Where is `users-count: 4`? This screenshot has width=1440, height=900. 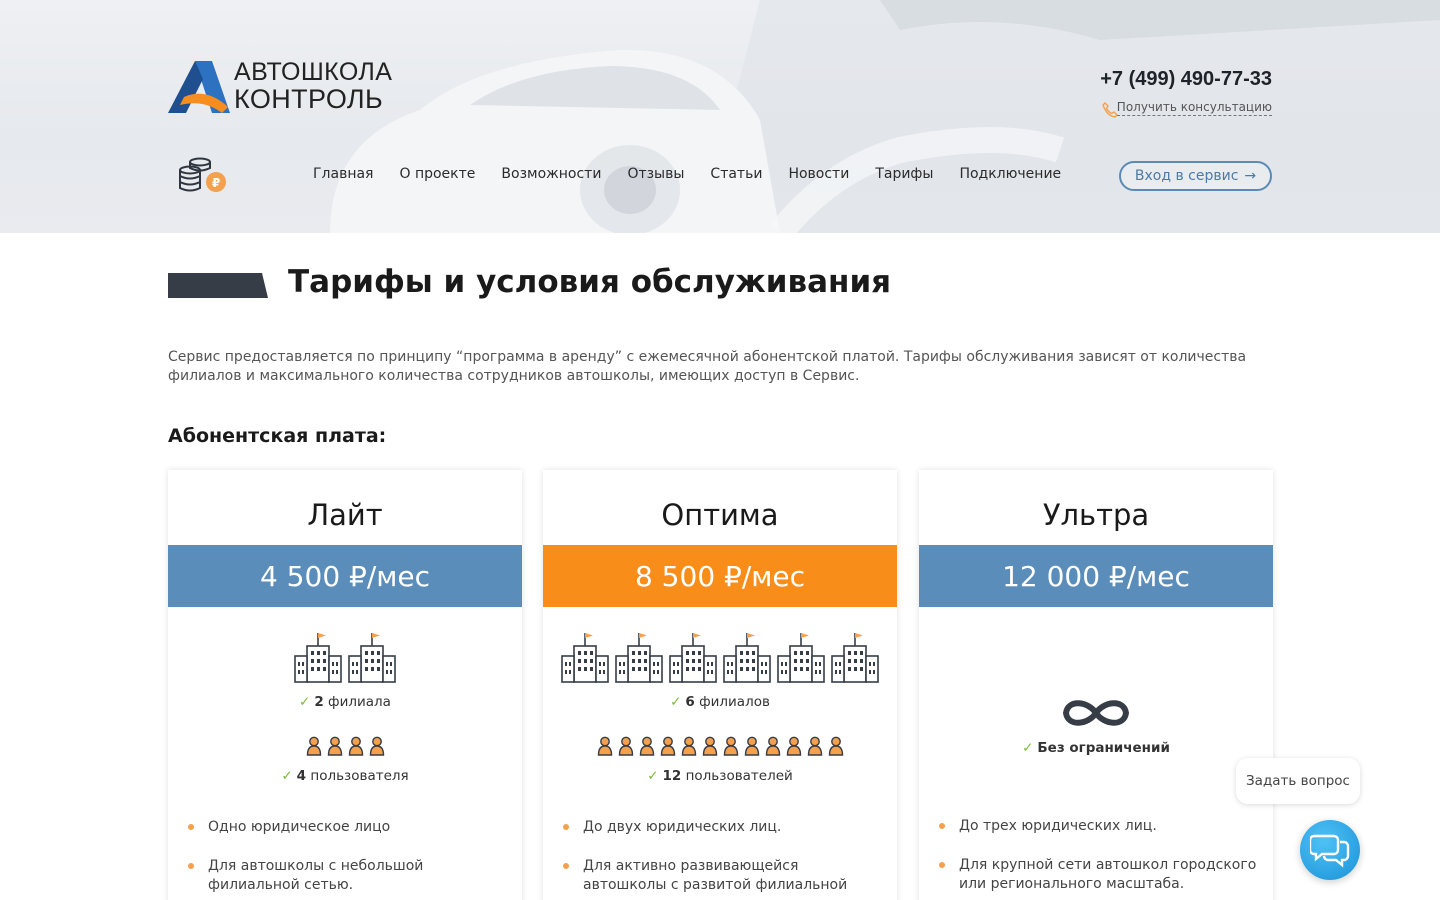 users-count: 4 is located at coordinates (301, 776).